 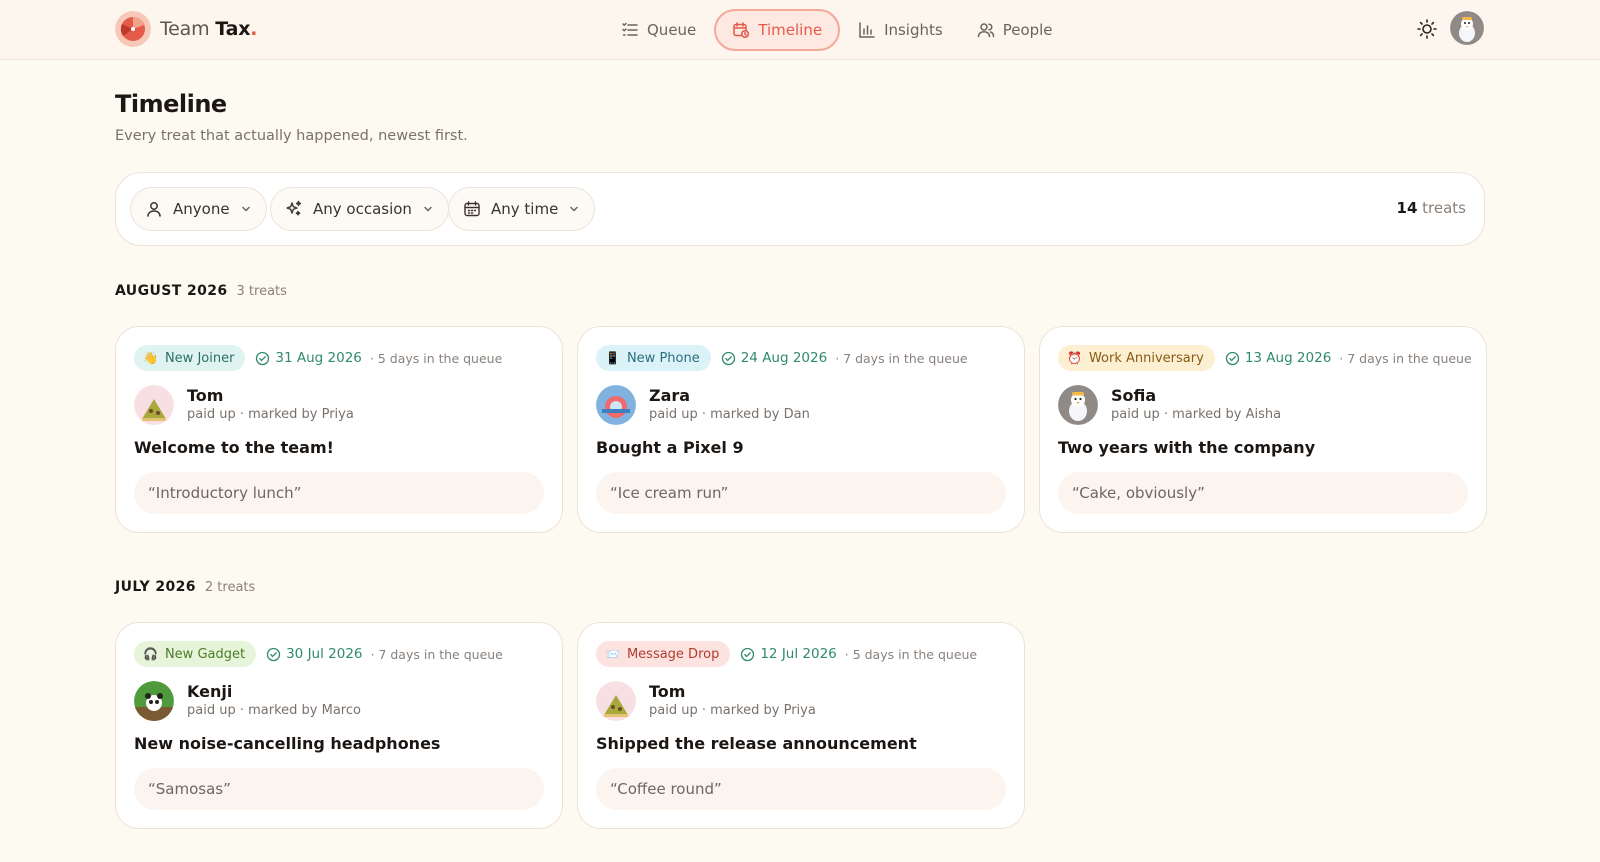 I want to click on treat-description: “Ice cream run”, so click(x=801, y=493).